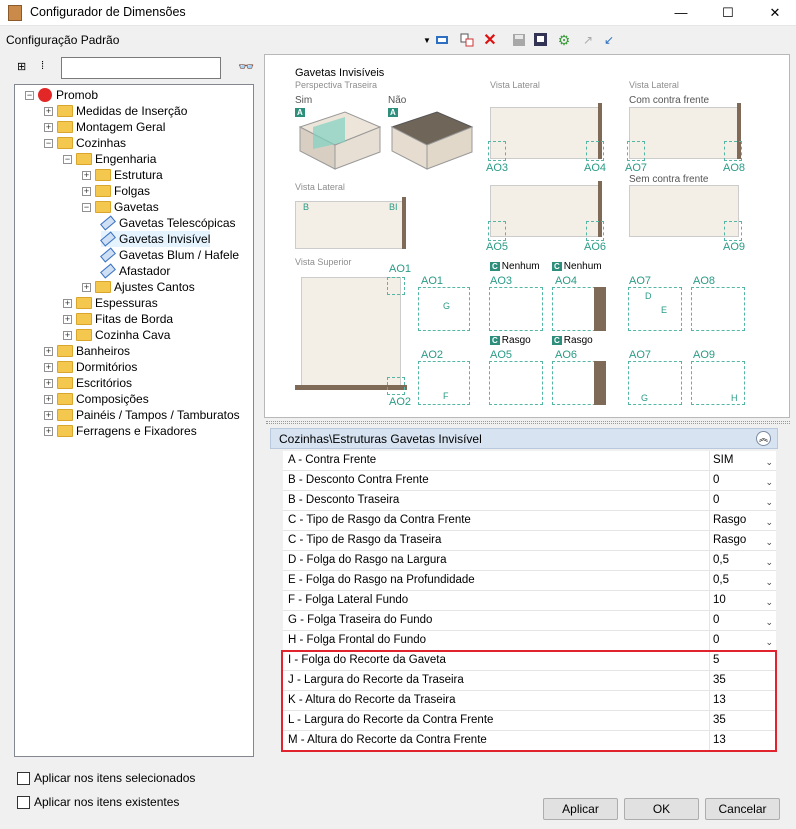 The height and width of the screenshot is (829, 796). Describe the element at coordinates (168, 223) in the screenshot. I see `tree-item: Gavetas Telescópicas` at that location.